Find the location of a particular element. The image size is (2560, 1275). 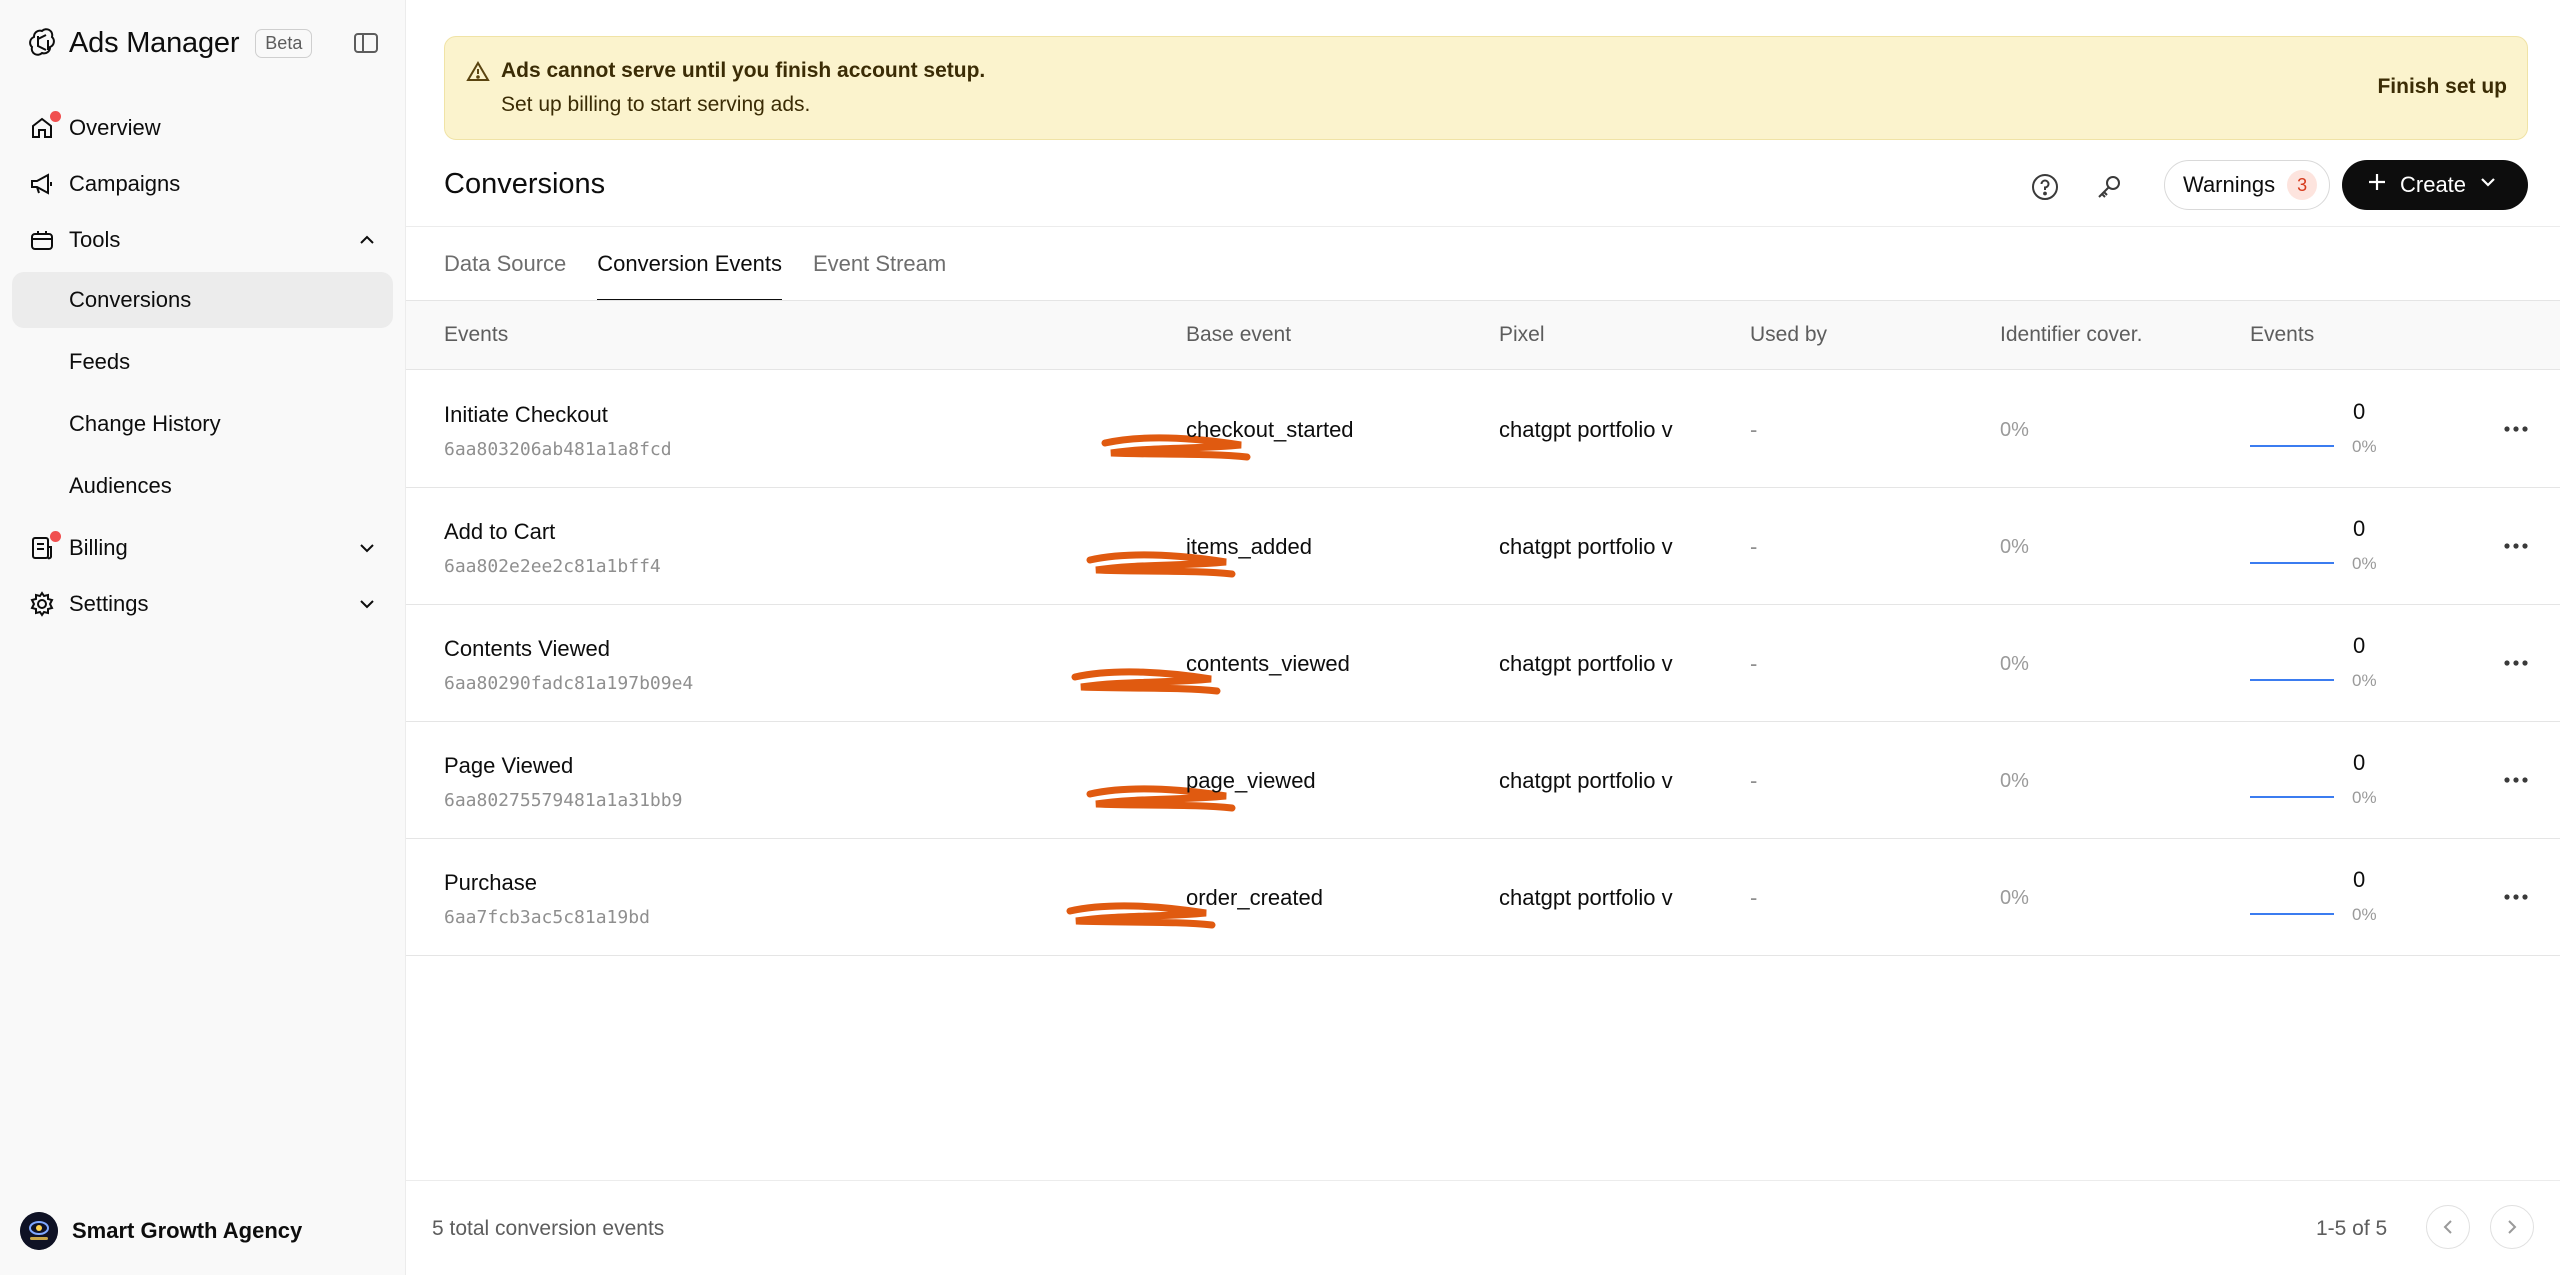

sidebar-item-label: Tools is located at coordinates (95, 239).